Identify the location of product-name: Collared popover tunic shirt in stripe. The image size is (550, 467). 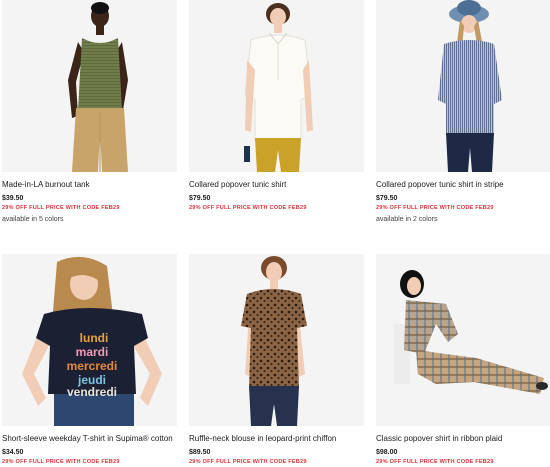
(463, 185).